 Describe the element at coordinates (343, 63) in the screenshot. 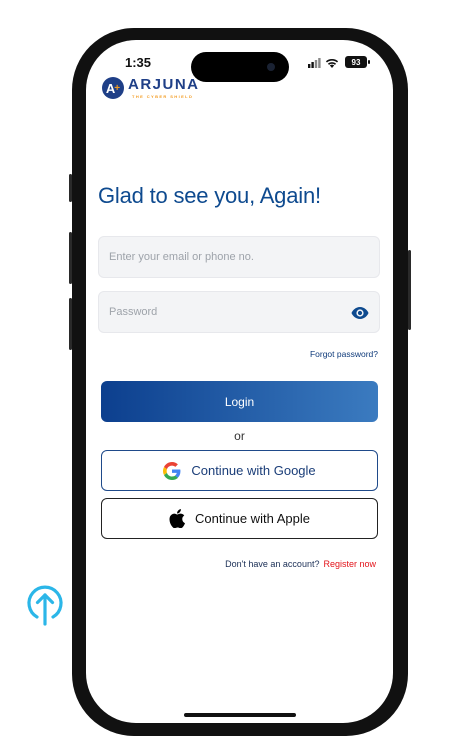

I see `status-icons: 93` at that location.